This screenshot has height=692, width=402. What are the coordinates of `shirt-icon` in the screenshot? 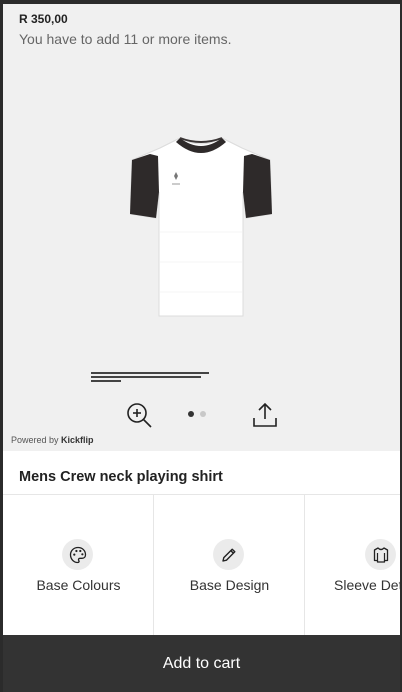 It's located at (380, 554).